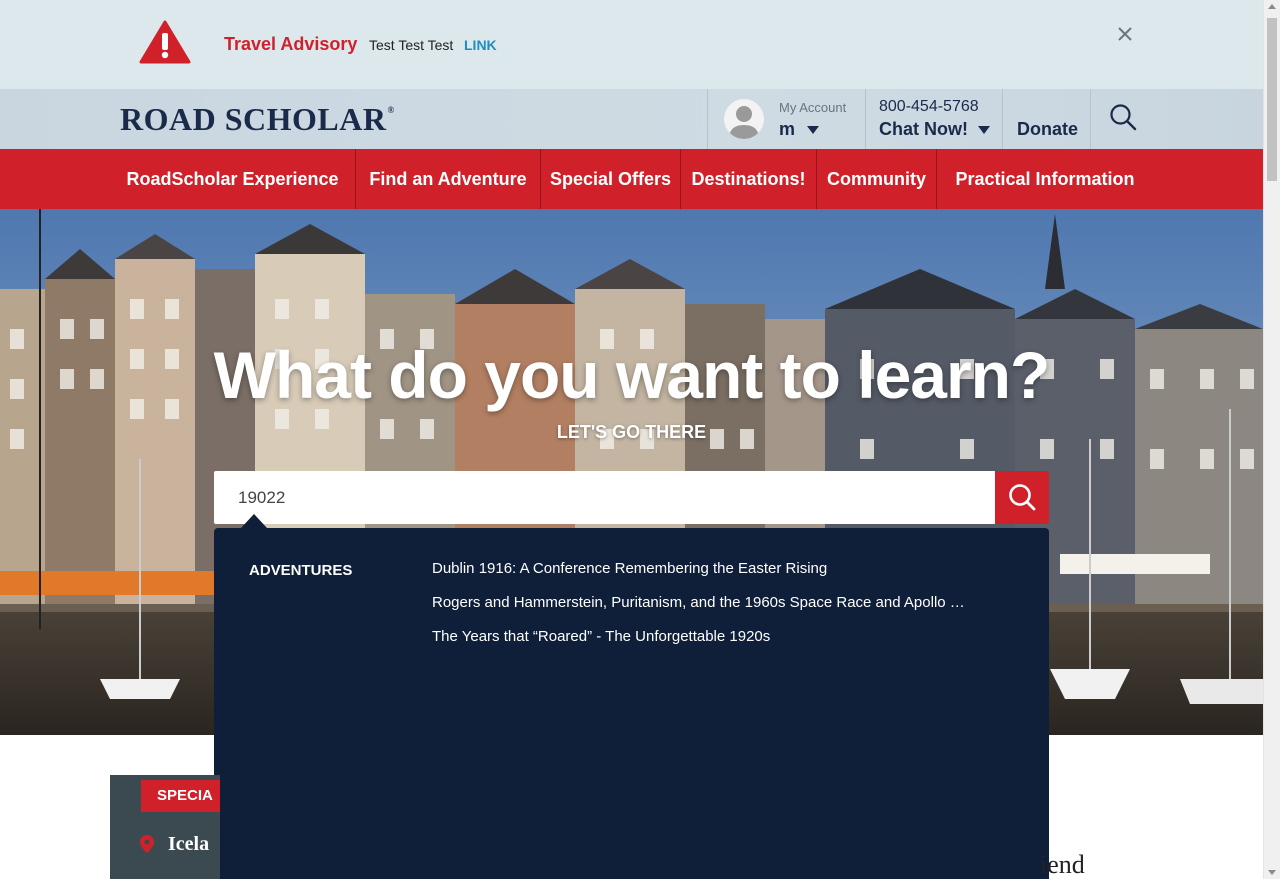  What do you see at coordinates (448, 179) in the screenshot?
I see `nav-find-an-adventure: Find an Adventure` at bounding box center [448, 179].